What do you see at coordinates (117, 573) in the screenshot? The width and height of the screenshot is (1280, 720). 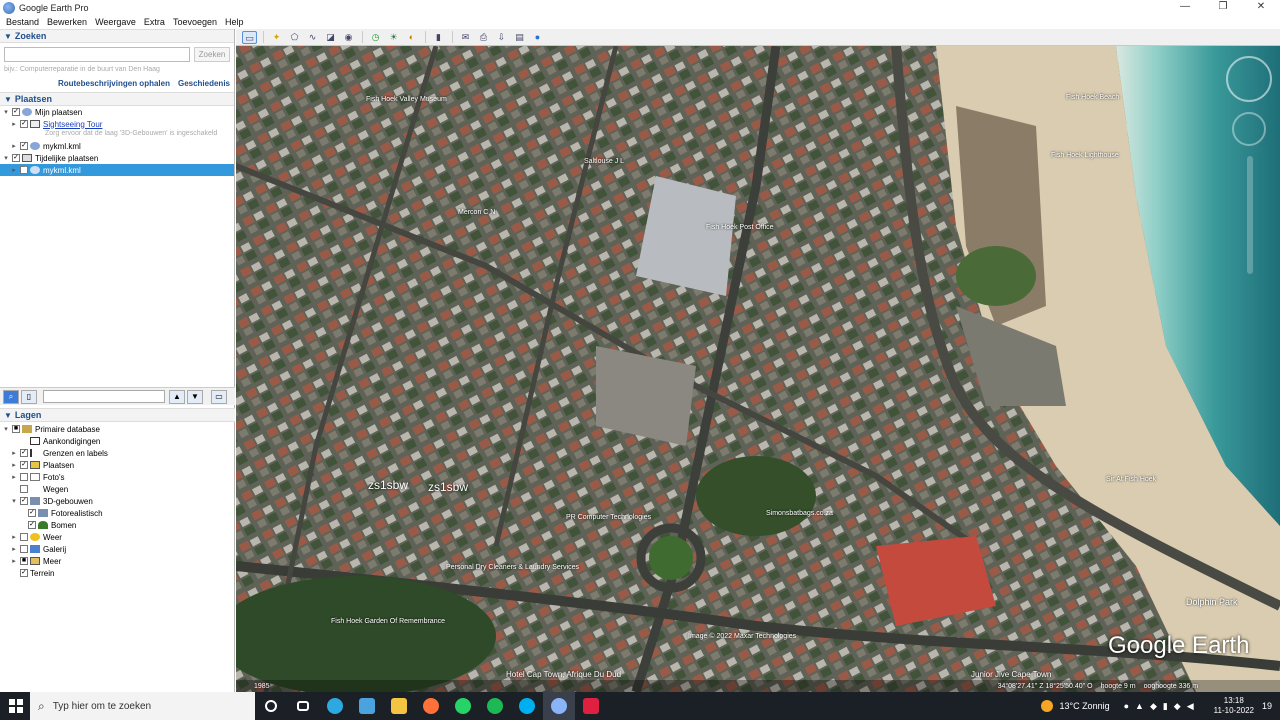 I see `layer-terrain: ✓ Terrein` at bounding box center [117, 573].